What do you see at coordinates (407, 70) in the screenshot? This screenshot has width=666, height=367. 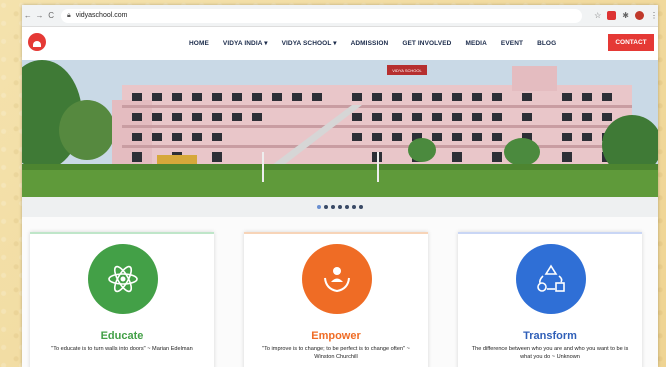 I see `building-sign: VIDYA SCHOOL` at bounding box center [407, 70].